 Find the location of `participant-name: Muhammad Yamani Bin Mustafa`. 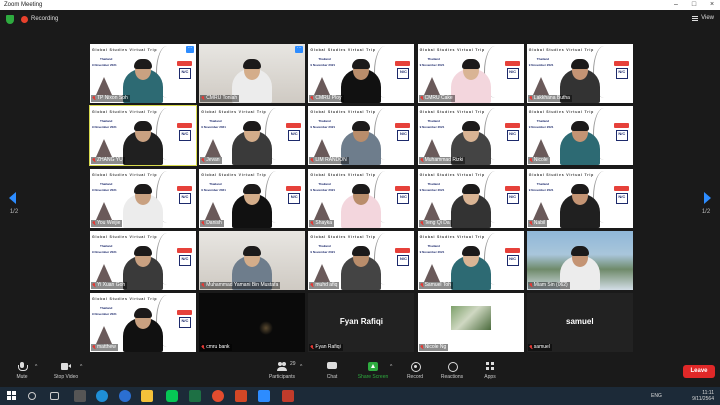

participant-name: Muhammad Yamani Bin Mustafa is located at coordinates (242, 284).